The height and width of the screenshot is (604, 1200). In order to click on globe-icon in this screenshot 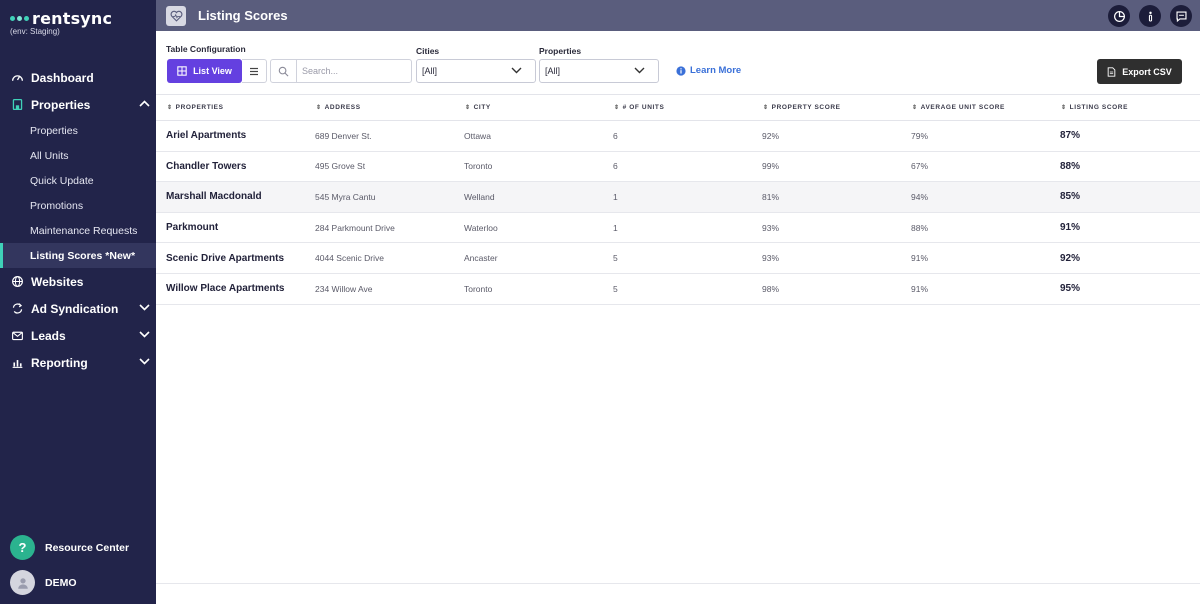, I will do `click(17, 282)`.